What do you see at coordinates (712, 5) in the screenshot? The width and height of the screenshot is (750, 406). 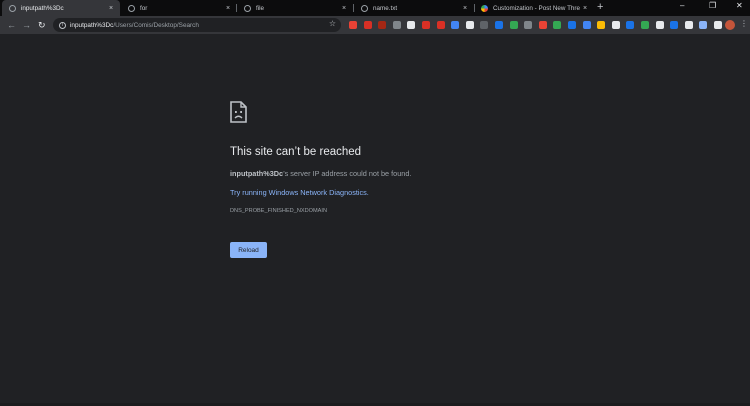 I see `maximize-button: ❐` at bounding box center [712, 5].